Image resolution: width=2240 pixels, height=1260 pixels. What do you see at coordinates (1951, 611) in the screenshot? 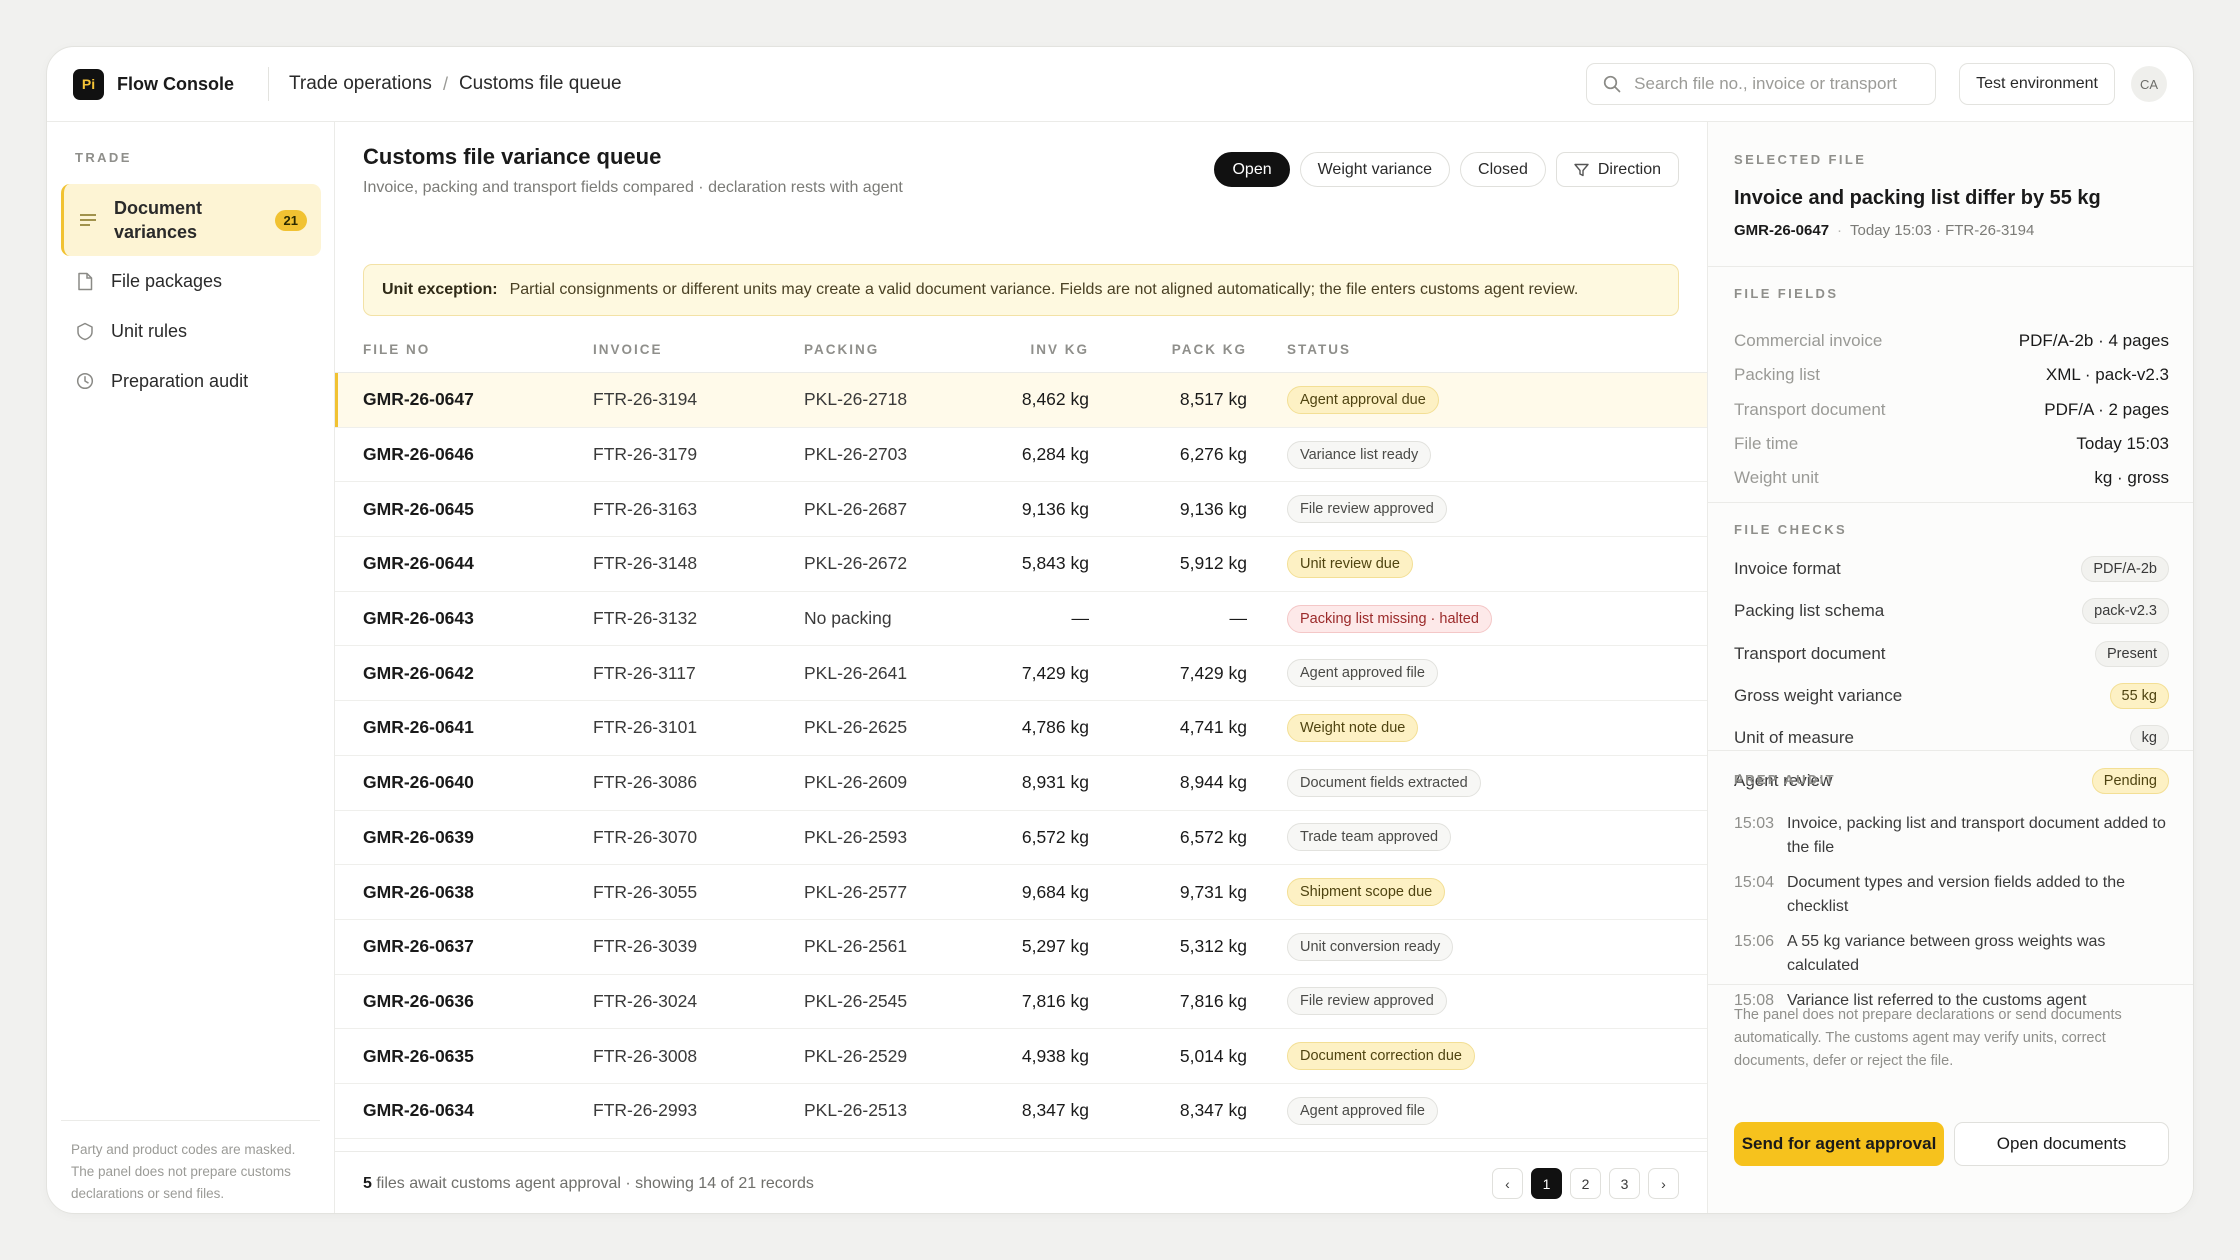
I see `file-check-row: Packing list schema pack-v2.3` at bounding box center [1951, 611].